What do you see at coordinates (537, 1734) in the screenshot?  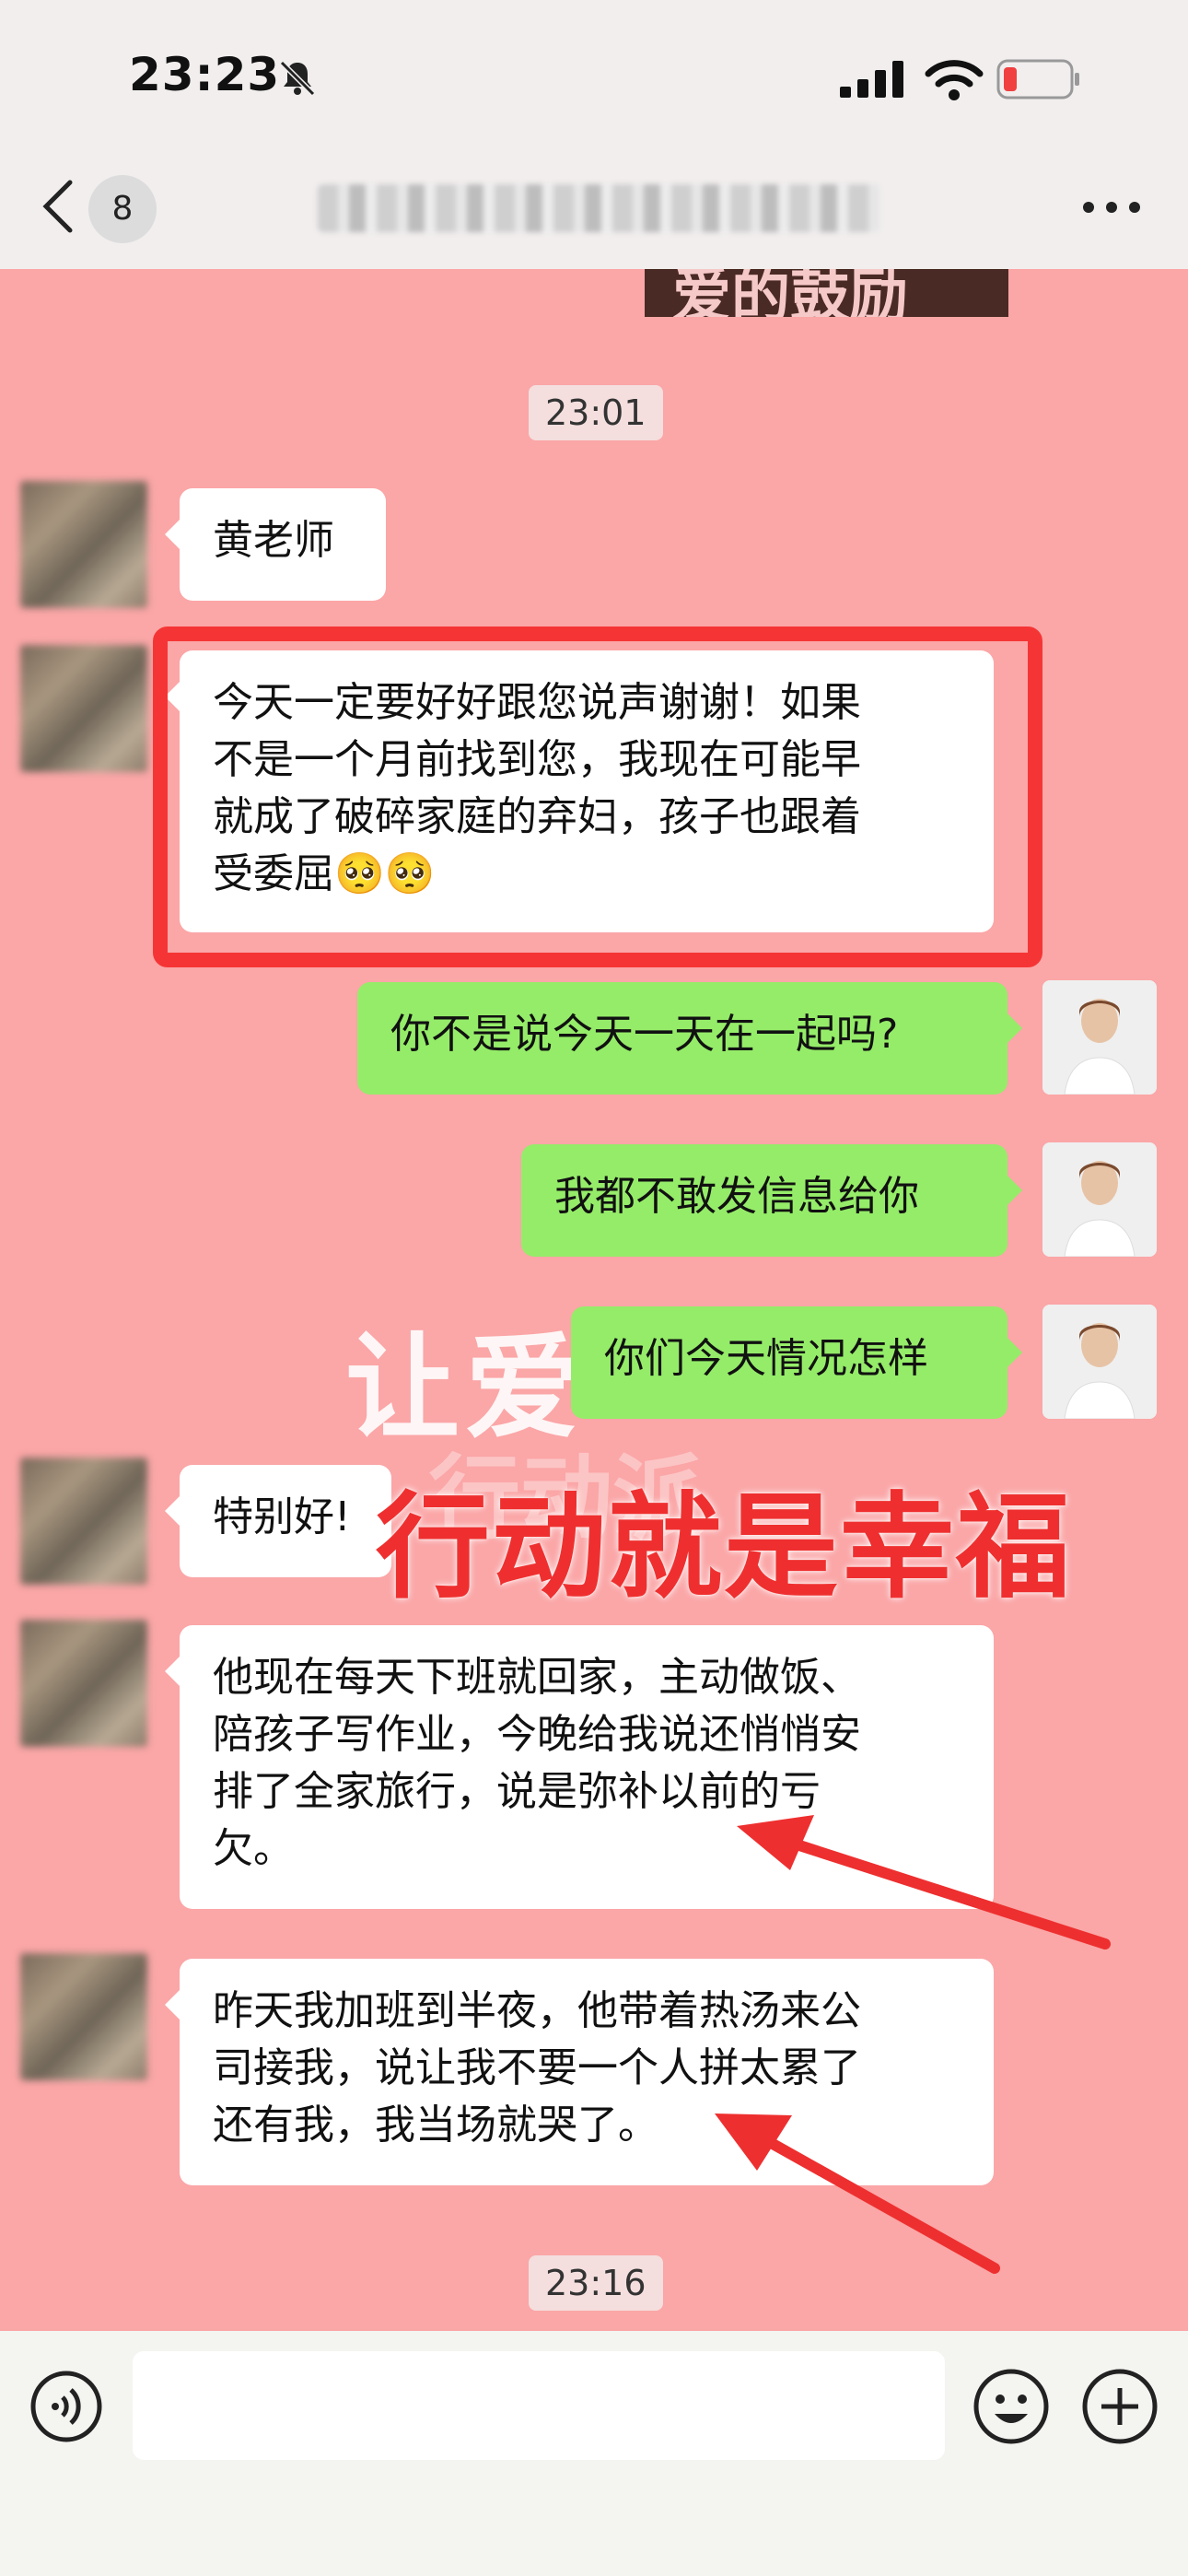 I see `message-line: 陪孩子写作业，今晚给我说还悄悄安` at bounding box center [537, 1734].